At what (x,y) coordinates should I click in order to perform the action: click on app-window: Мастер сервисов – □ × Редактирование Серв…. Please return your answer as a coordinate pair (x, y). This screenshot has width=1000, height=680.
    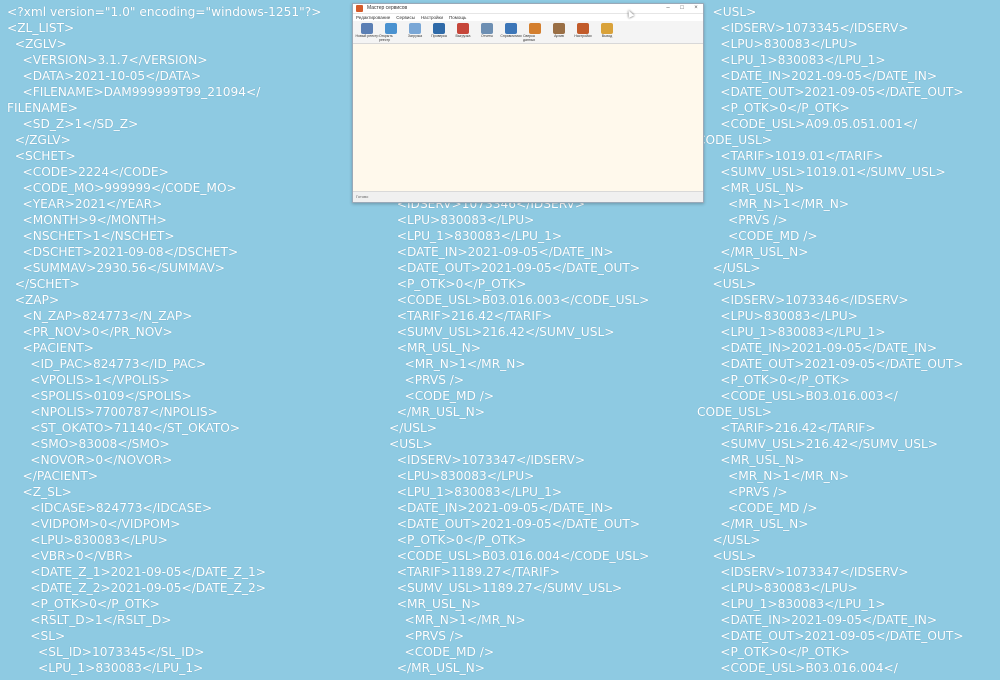
    Looking at the image, I should click on (528, 103).